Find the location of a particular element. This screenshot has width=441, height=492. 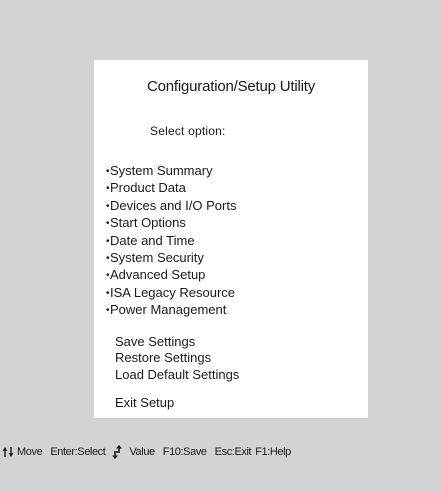

menu-item-label: Start Options is located at coordinates (148, 223).